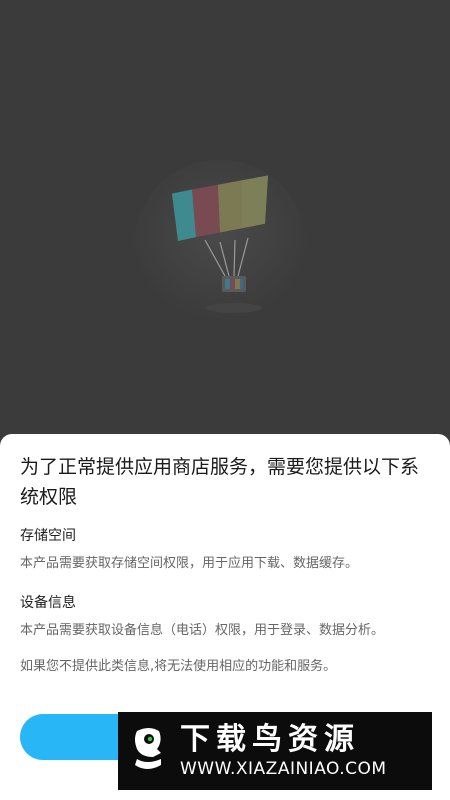  What do you see at coordinates (270, 739) in the screenshot?
I see `watermark-name: 下载鸟资源` at bounding box center [270, 739].